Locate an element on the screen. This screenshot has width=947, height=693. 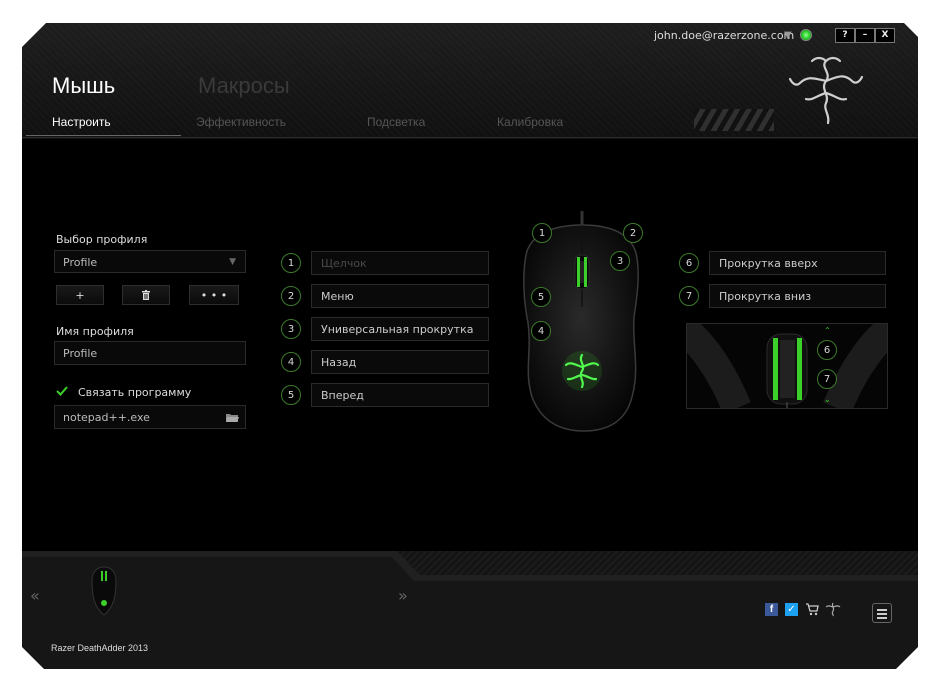
link-program-label: Связать программу is located at coordinates (135, 392).